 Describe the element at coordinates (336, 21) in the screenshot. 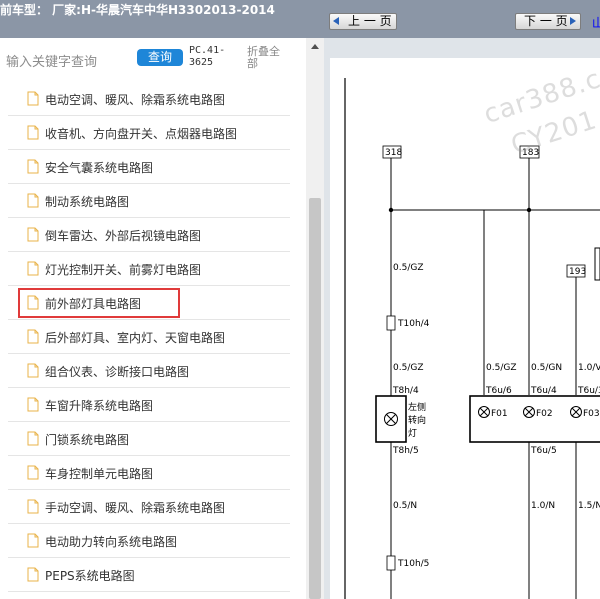

I see `arrow-left-icon` at that location.